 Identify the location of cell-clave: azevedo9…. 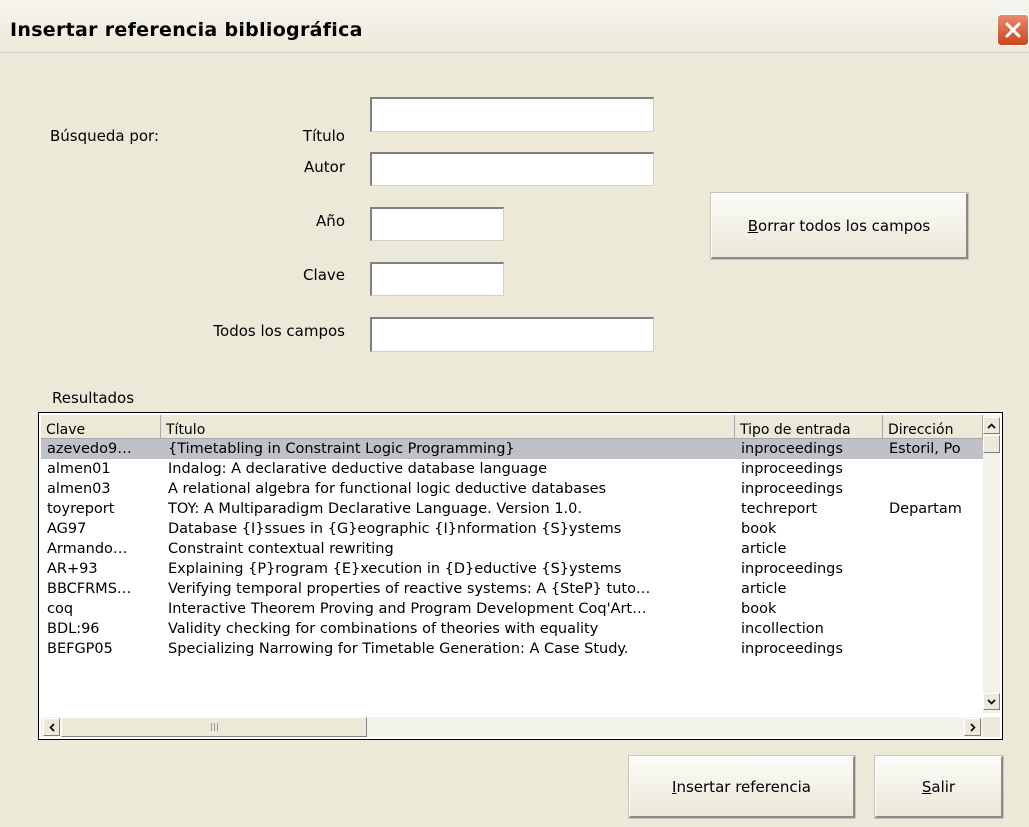
(89, 449).